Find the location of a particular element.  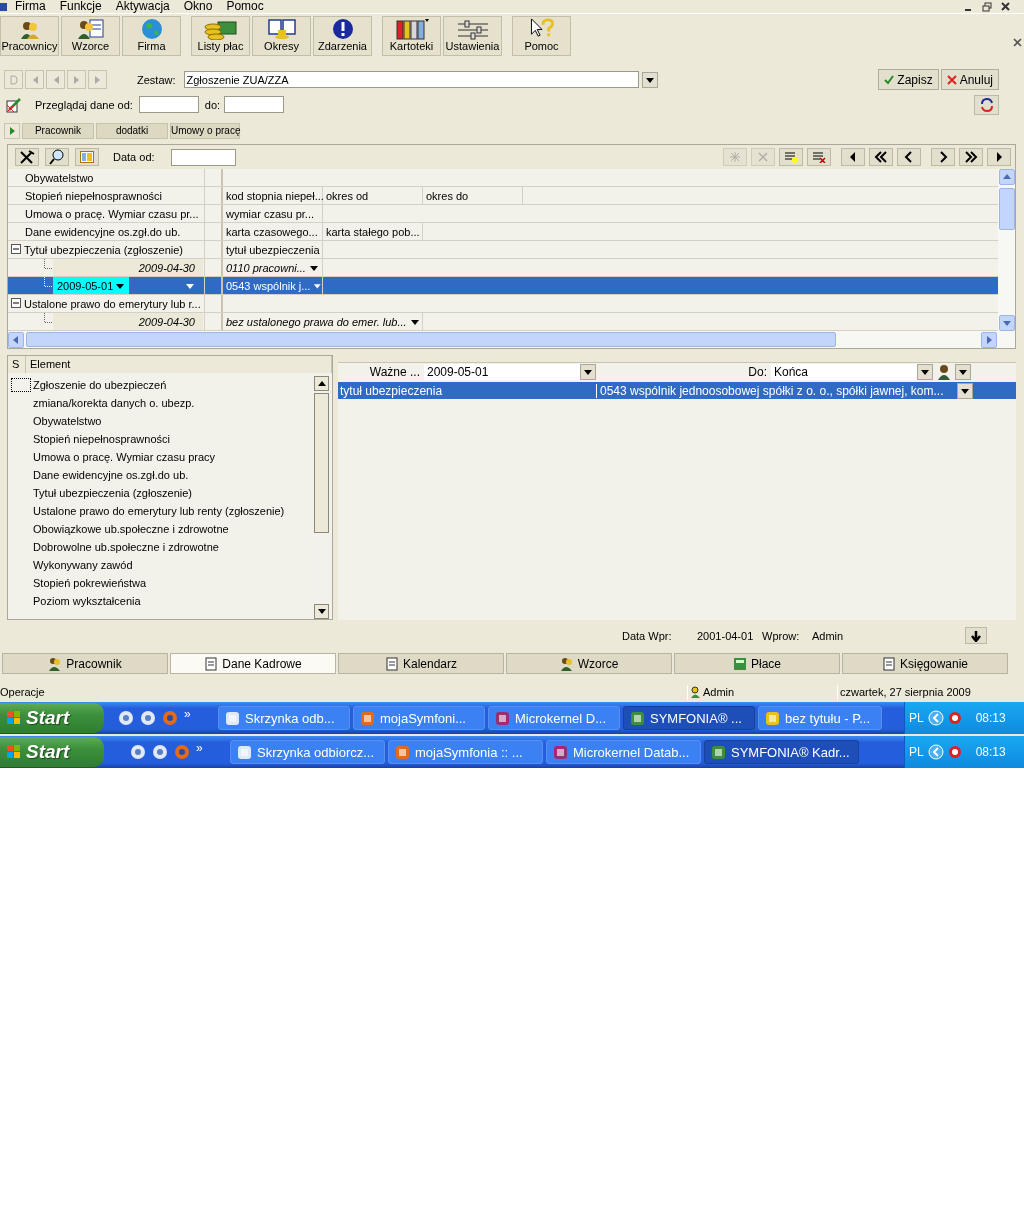

numbering-button is located at coordinates (87, 157).